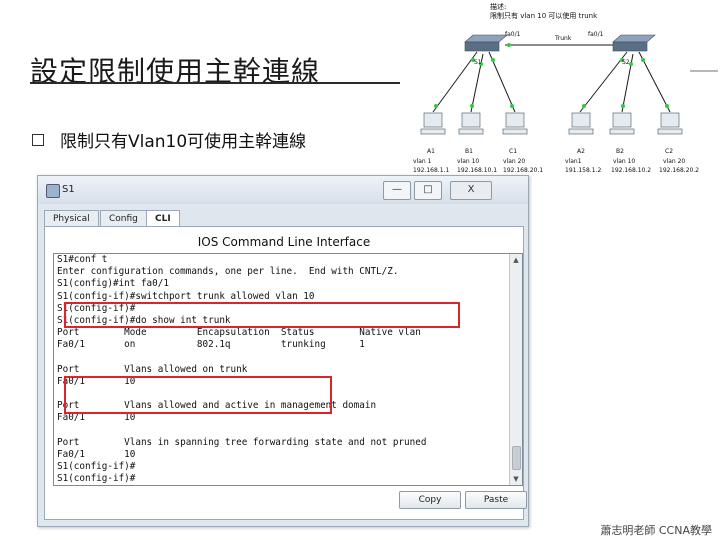 The width and height of the screenshot is (720, 540). What do you see at coordinates (455, 82) in the screenshot?
I see `link-s1-a1` at bounding box center [455, 82].